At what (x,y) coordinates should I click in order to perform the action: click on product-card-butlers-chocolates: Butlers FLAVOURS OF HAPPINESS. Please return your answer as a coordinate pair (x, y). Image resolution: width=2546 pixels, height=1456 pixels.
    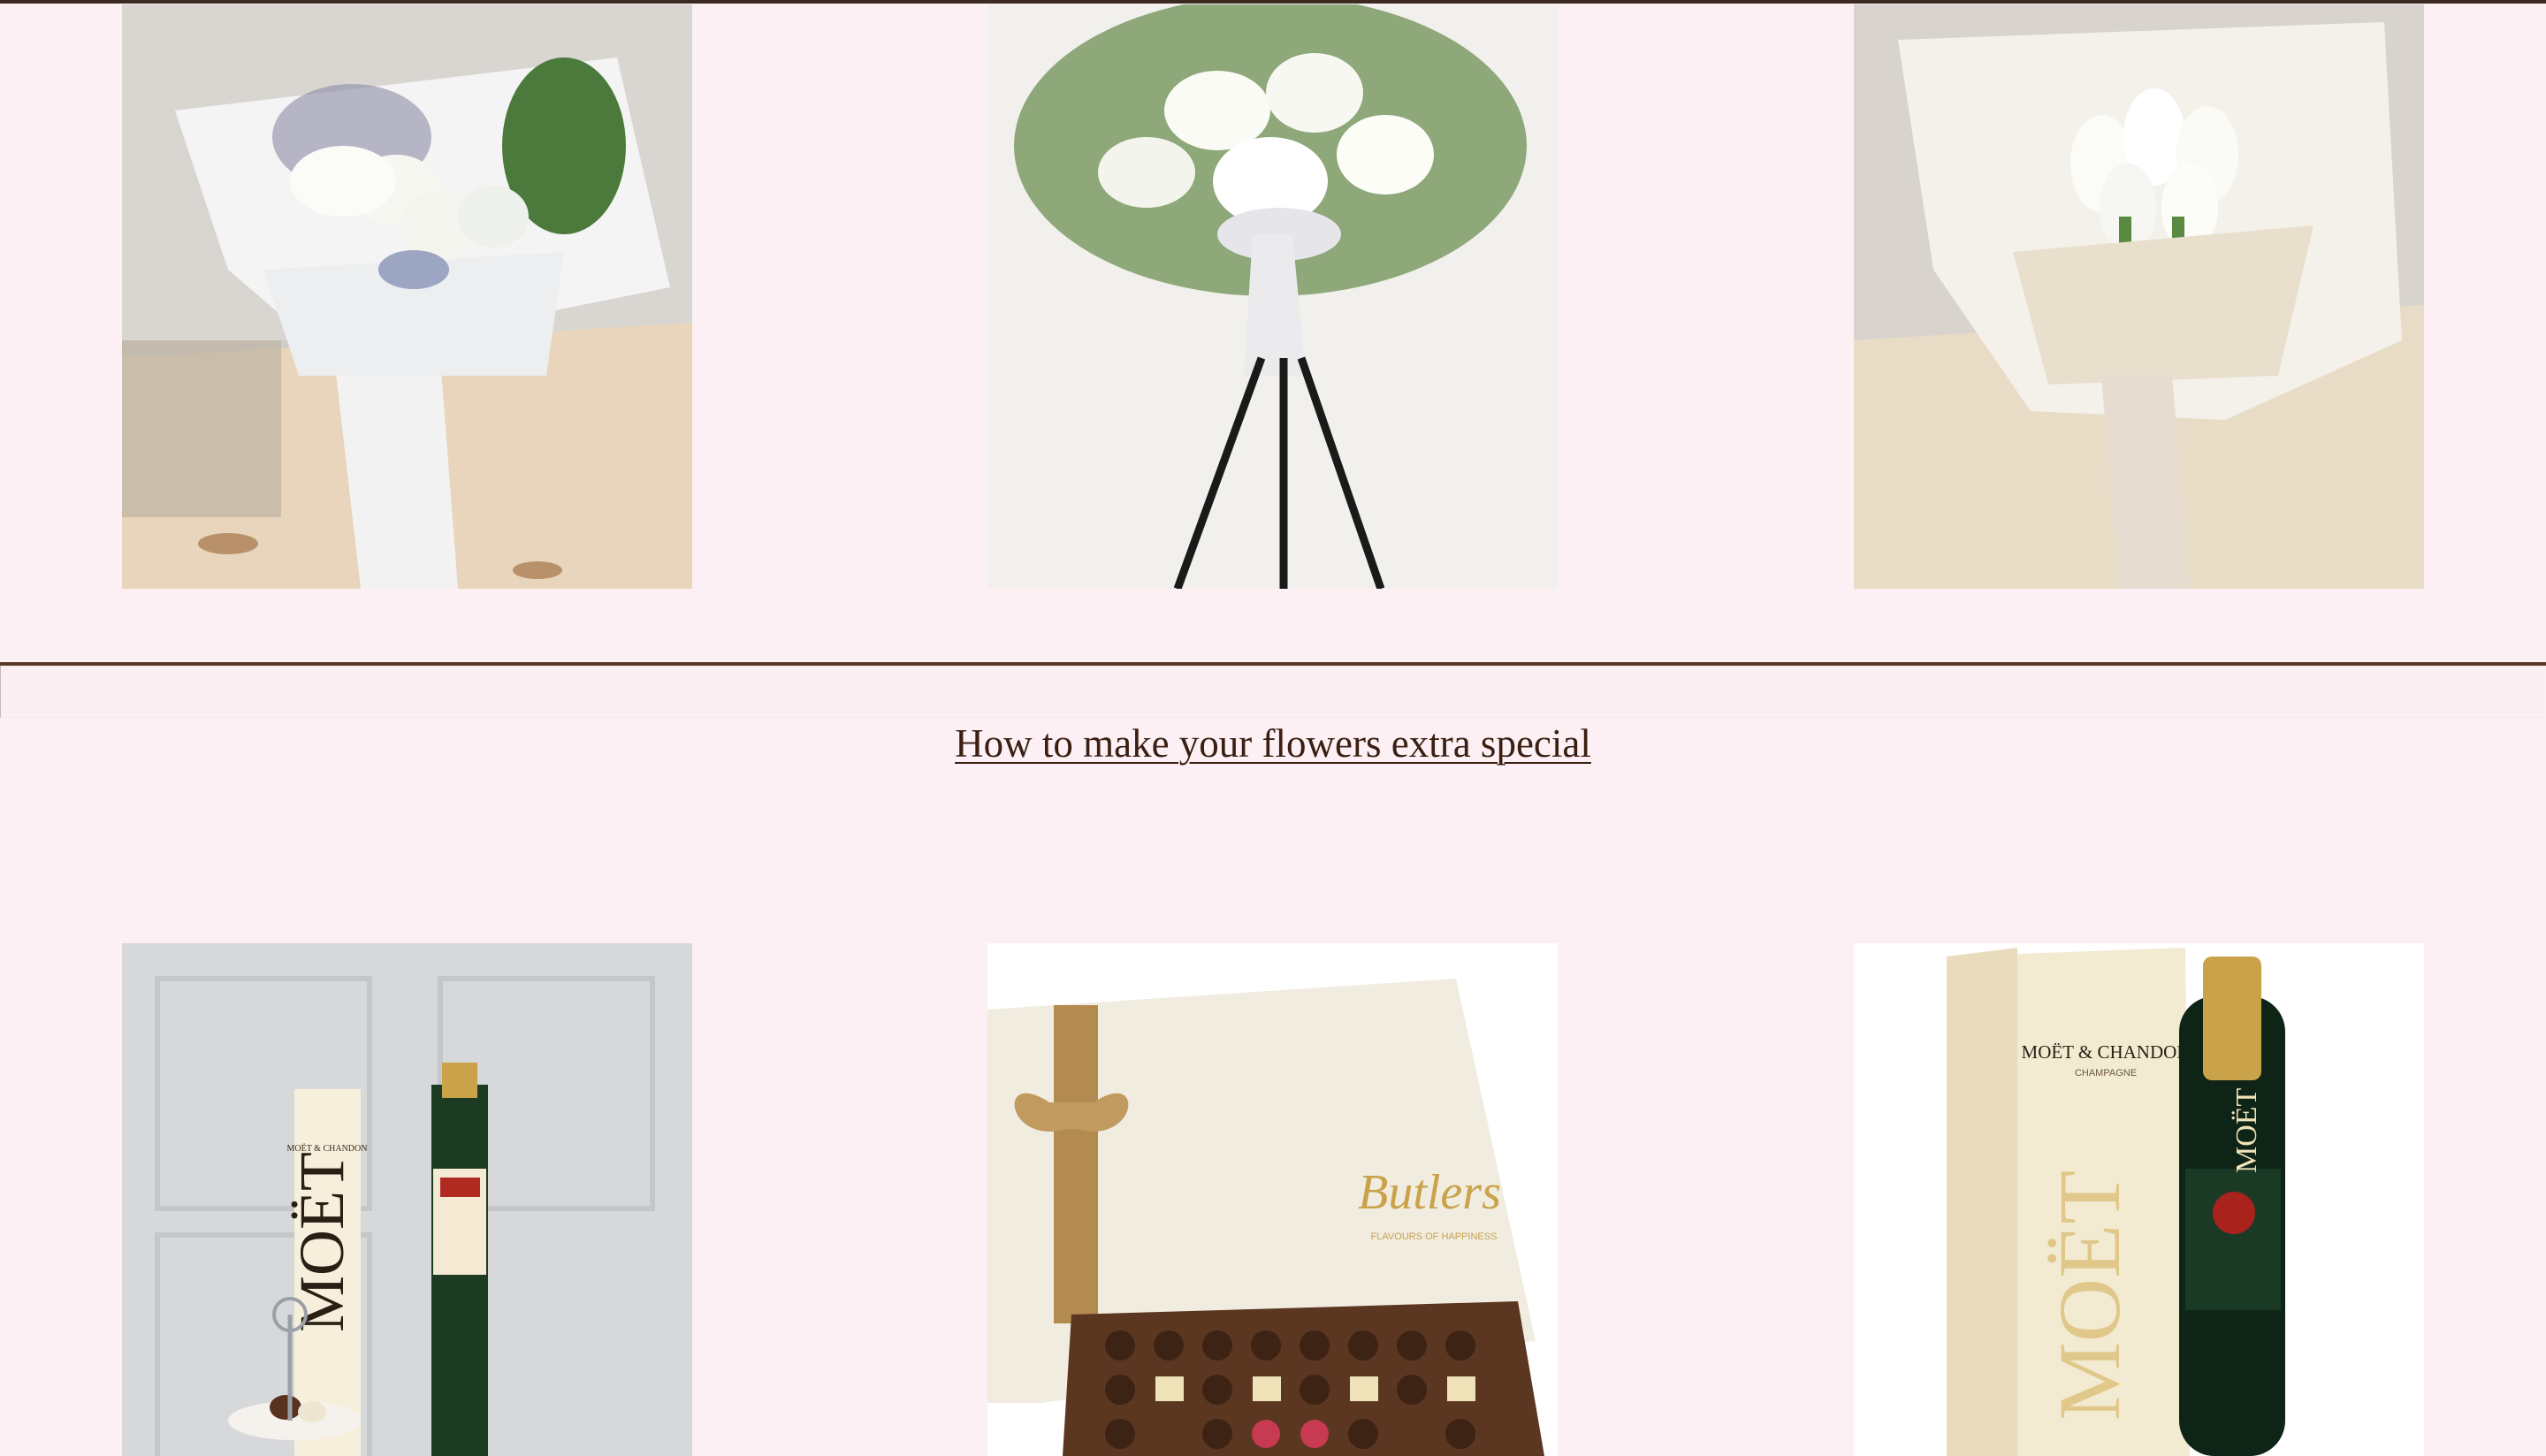
    Looking at the image, I should click on (1272, 1199).